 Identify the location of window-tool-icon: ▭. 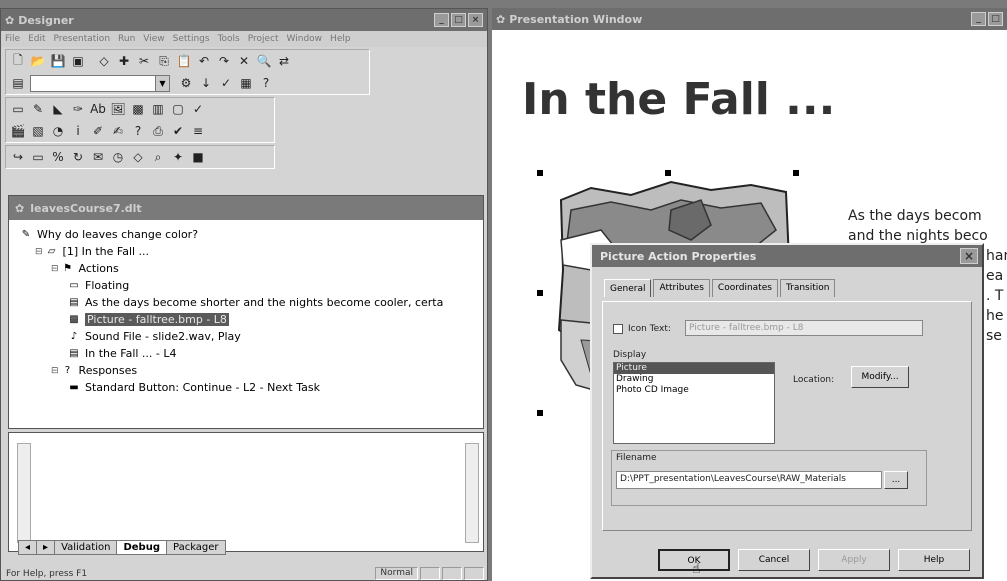
(18, 109).